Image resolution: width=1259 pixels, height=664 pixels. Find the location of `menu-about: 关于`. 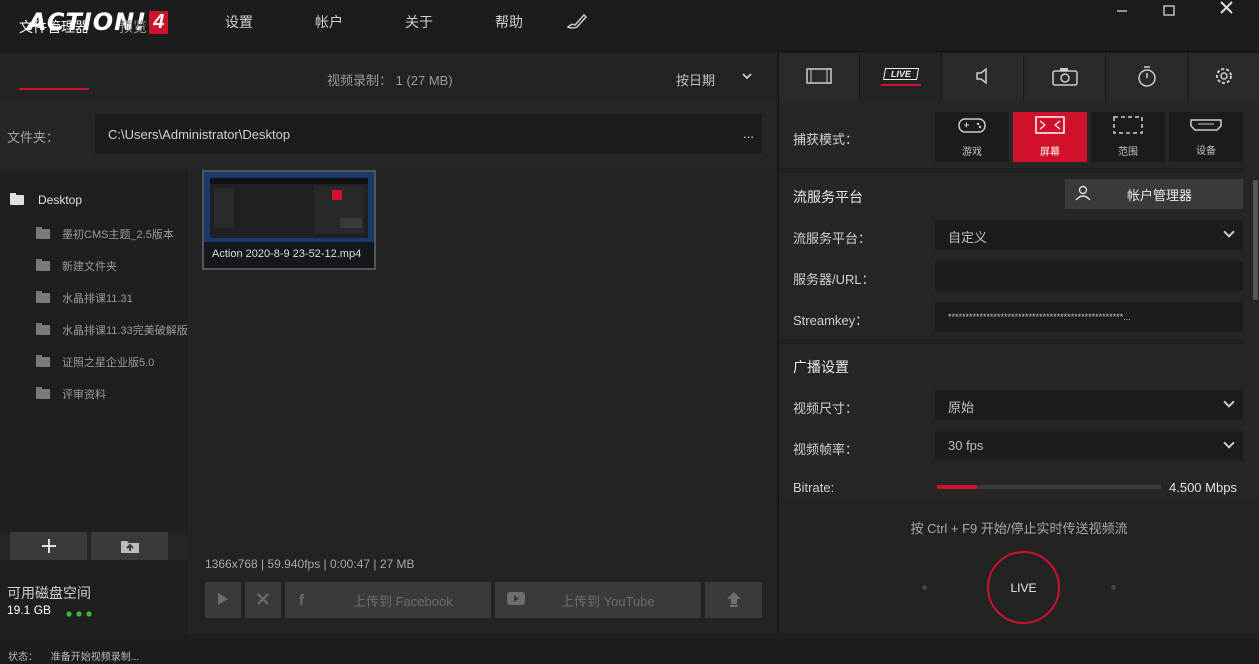

menu-about: 关于 is located at coordinates (419, 22).